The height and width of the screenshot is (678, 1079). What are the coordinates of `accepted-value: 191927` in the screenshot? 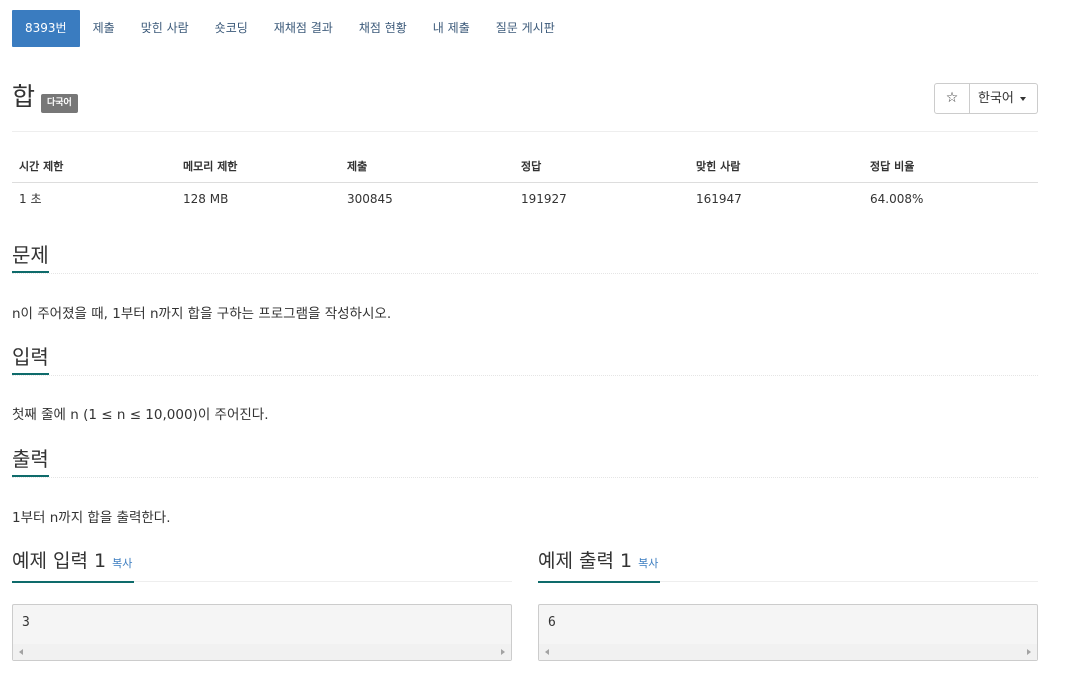 It's located at (544, 198).